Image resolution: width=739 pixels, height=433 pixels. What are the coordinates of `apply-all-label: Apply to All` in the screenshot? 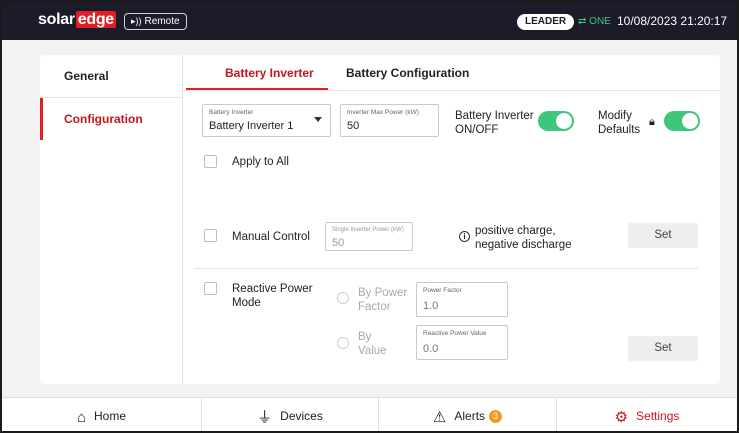 It's located at (260, 162).